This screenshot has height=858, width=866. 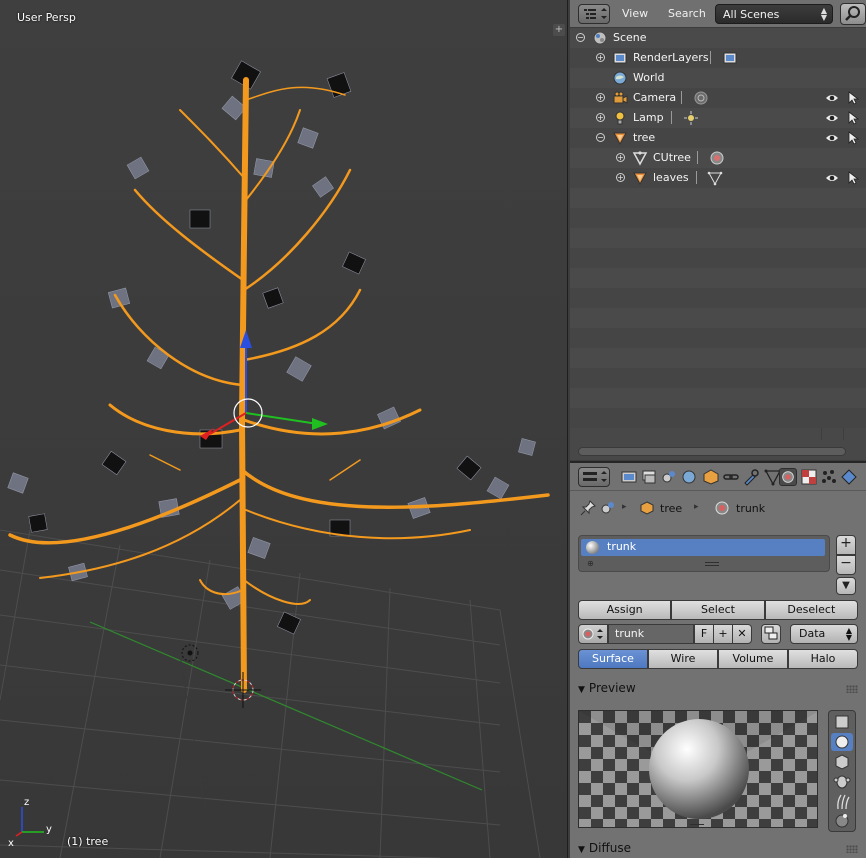 I want to click on outliner-row-renderlayers: + RenderLayers, so click(x=718, y=58).